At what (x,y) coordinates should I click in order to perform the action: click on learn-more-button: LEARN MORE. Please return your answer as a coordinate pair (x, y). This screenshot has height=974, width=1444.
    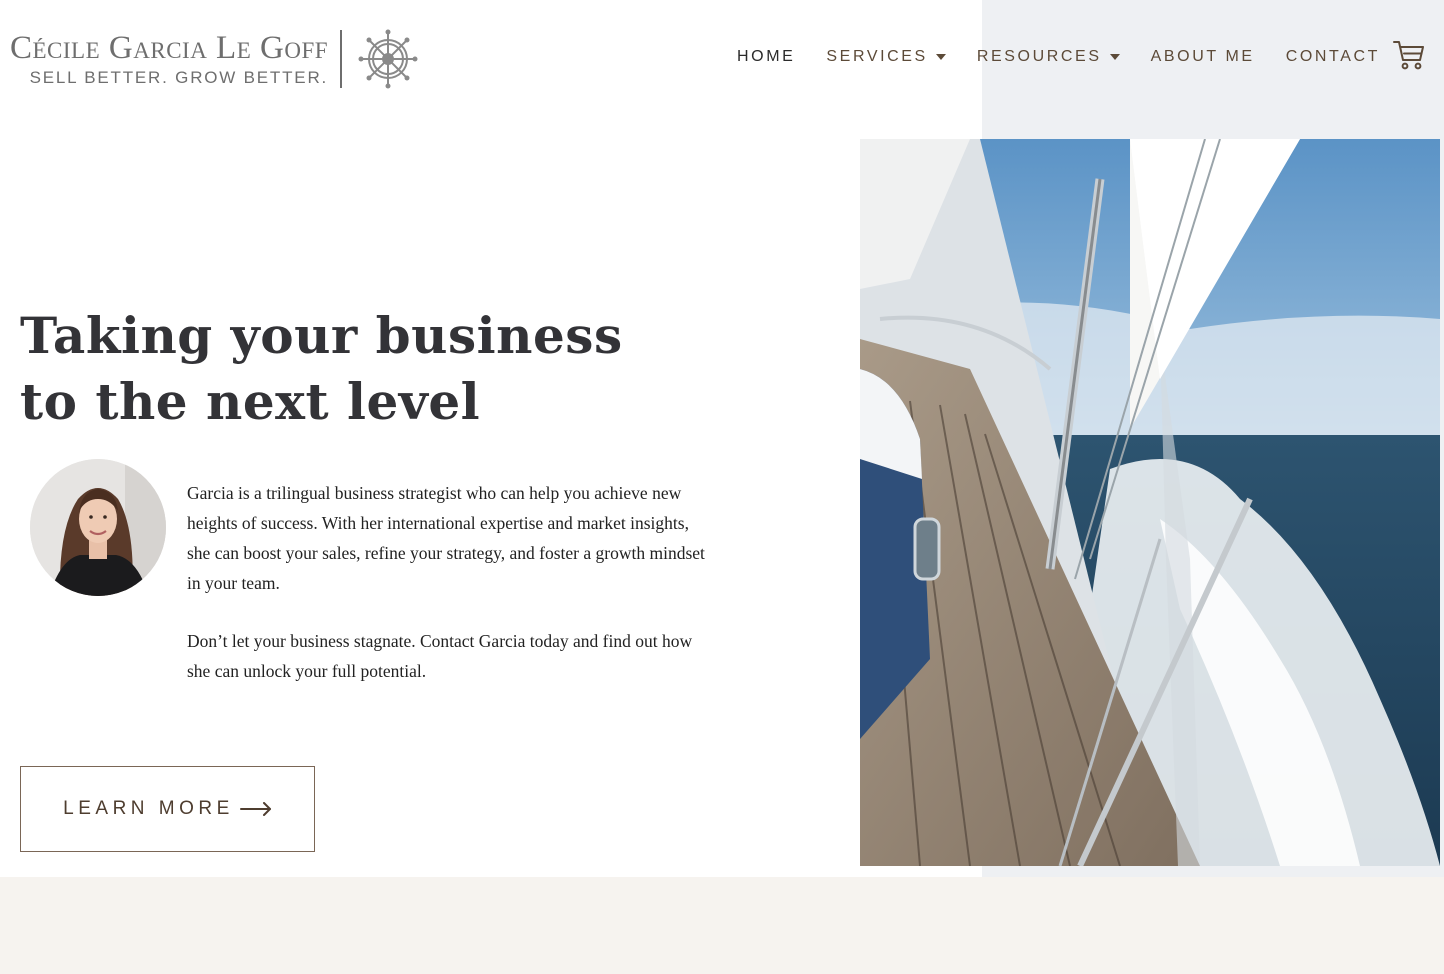
    Looking at the image, I should click on (167, 809).